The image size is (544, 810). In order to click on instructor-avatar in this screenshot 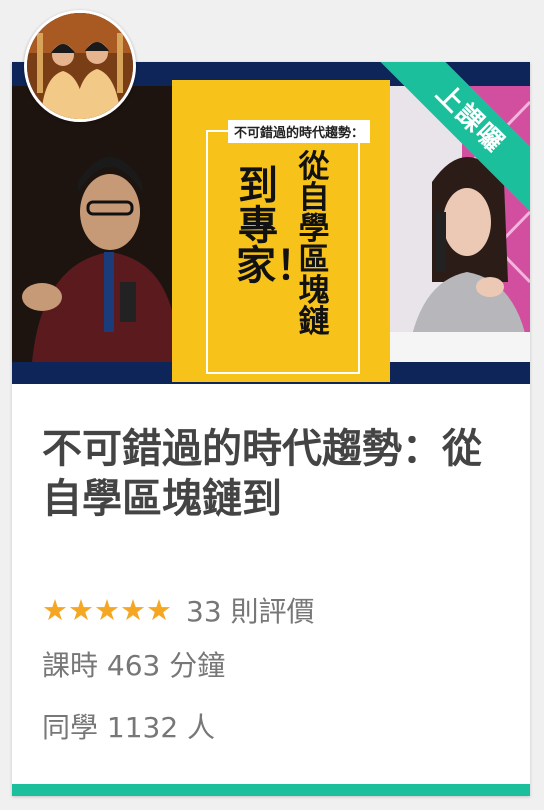, I will do `click(80, 66)`.